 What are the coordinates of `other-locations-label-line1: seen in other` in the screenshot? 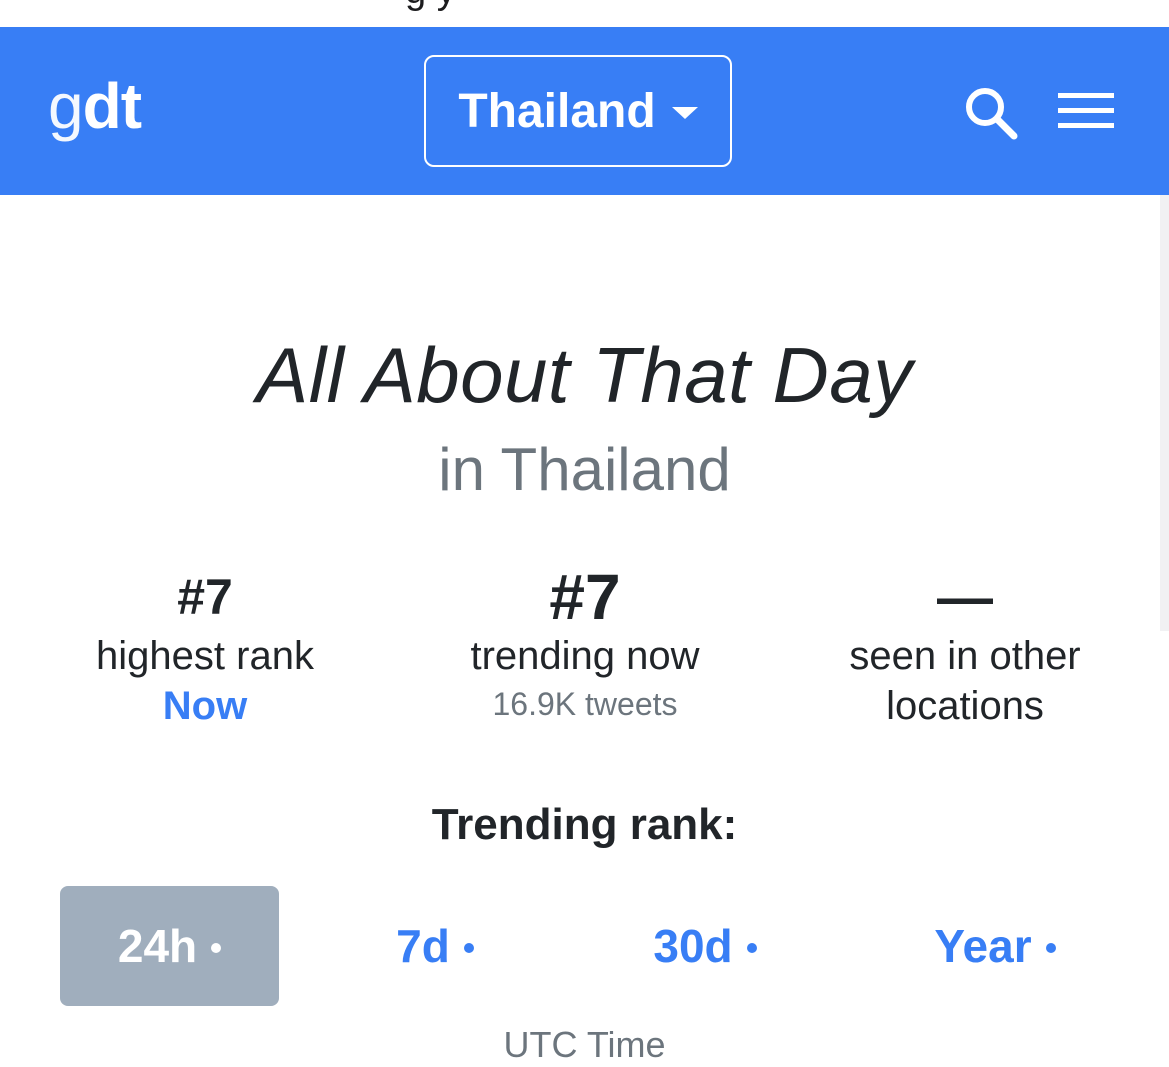 It's located at (965, 656).